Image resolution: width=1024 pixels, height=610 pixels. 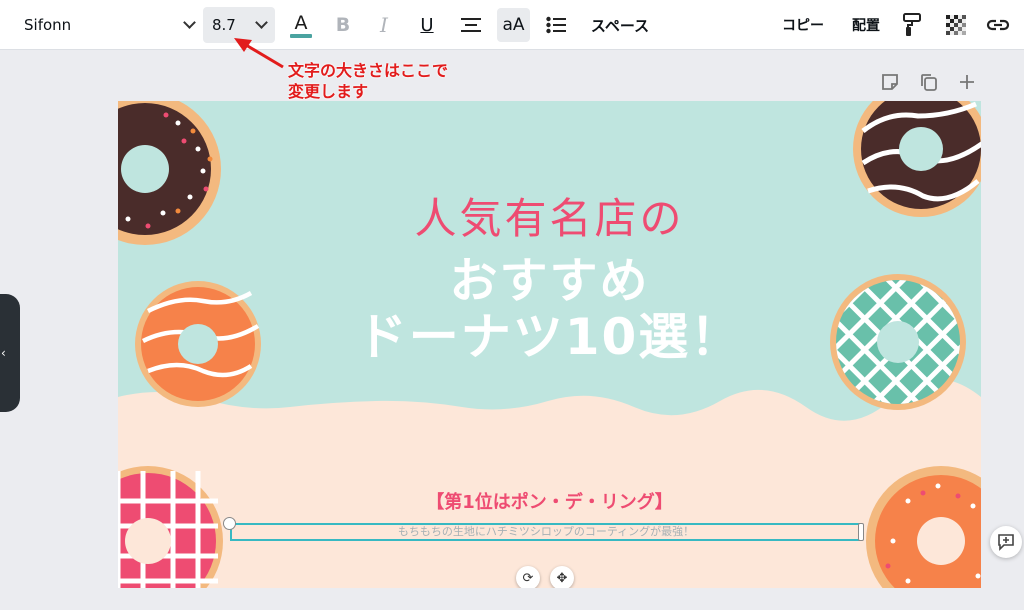 I want to click on plus-icon, so click(x=967, y=82).